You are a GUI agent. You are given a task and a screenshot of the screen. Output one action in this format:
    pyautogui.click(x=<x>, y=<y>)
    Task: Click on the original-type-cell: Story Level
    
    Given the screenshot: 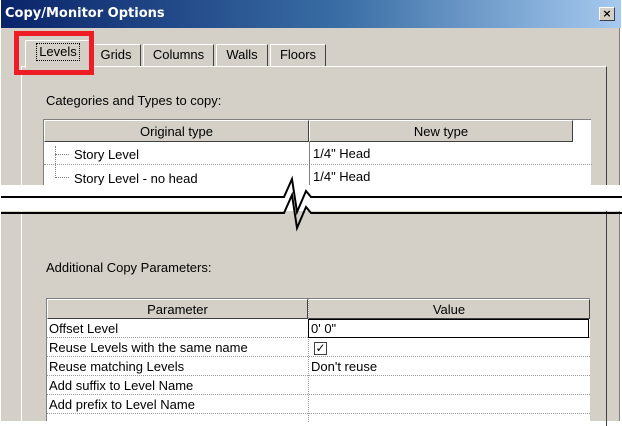 What is the action you would take?
    pyautogui.click(x=106, y=154)
    